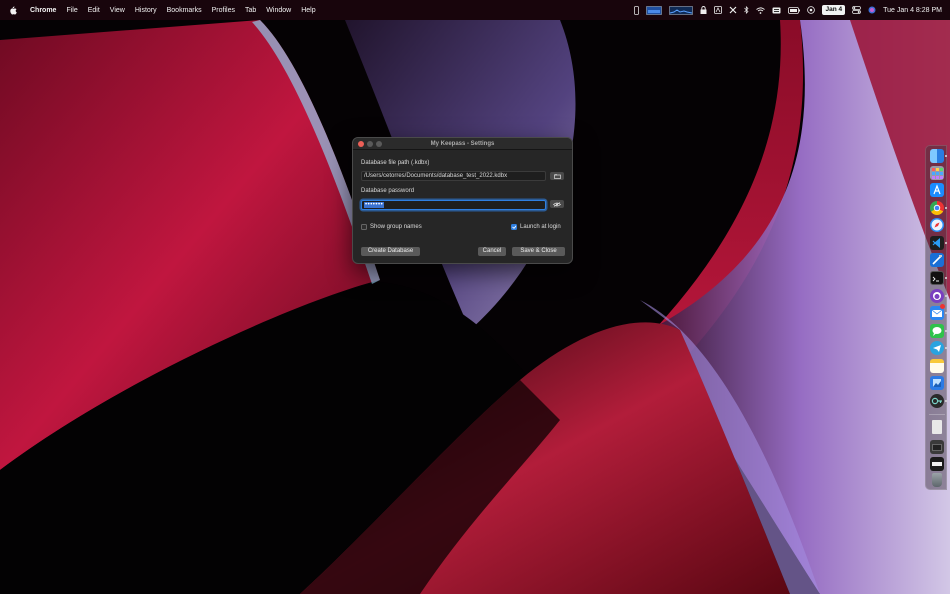 The height and width of the screenshot is (594, 950). Describe the element at coordinates (794, 10) in the screenshot. I see `battery-icon` at that location.